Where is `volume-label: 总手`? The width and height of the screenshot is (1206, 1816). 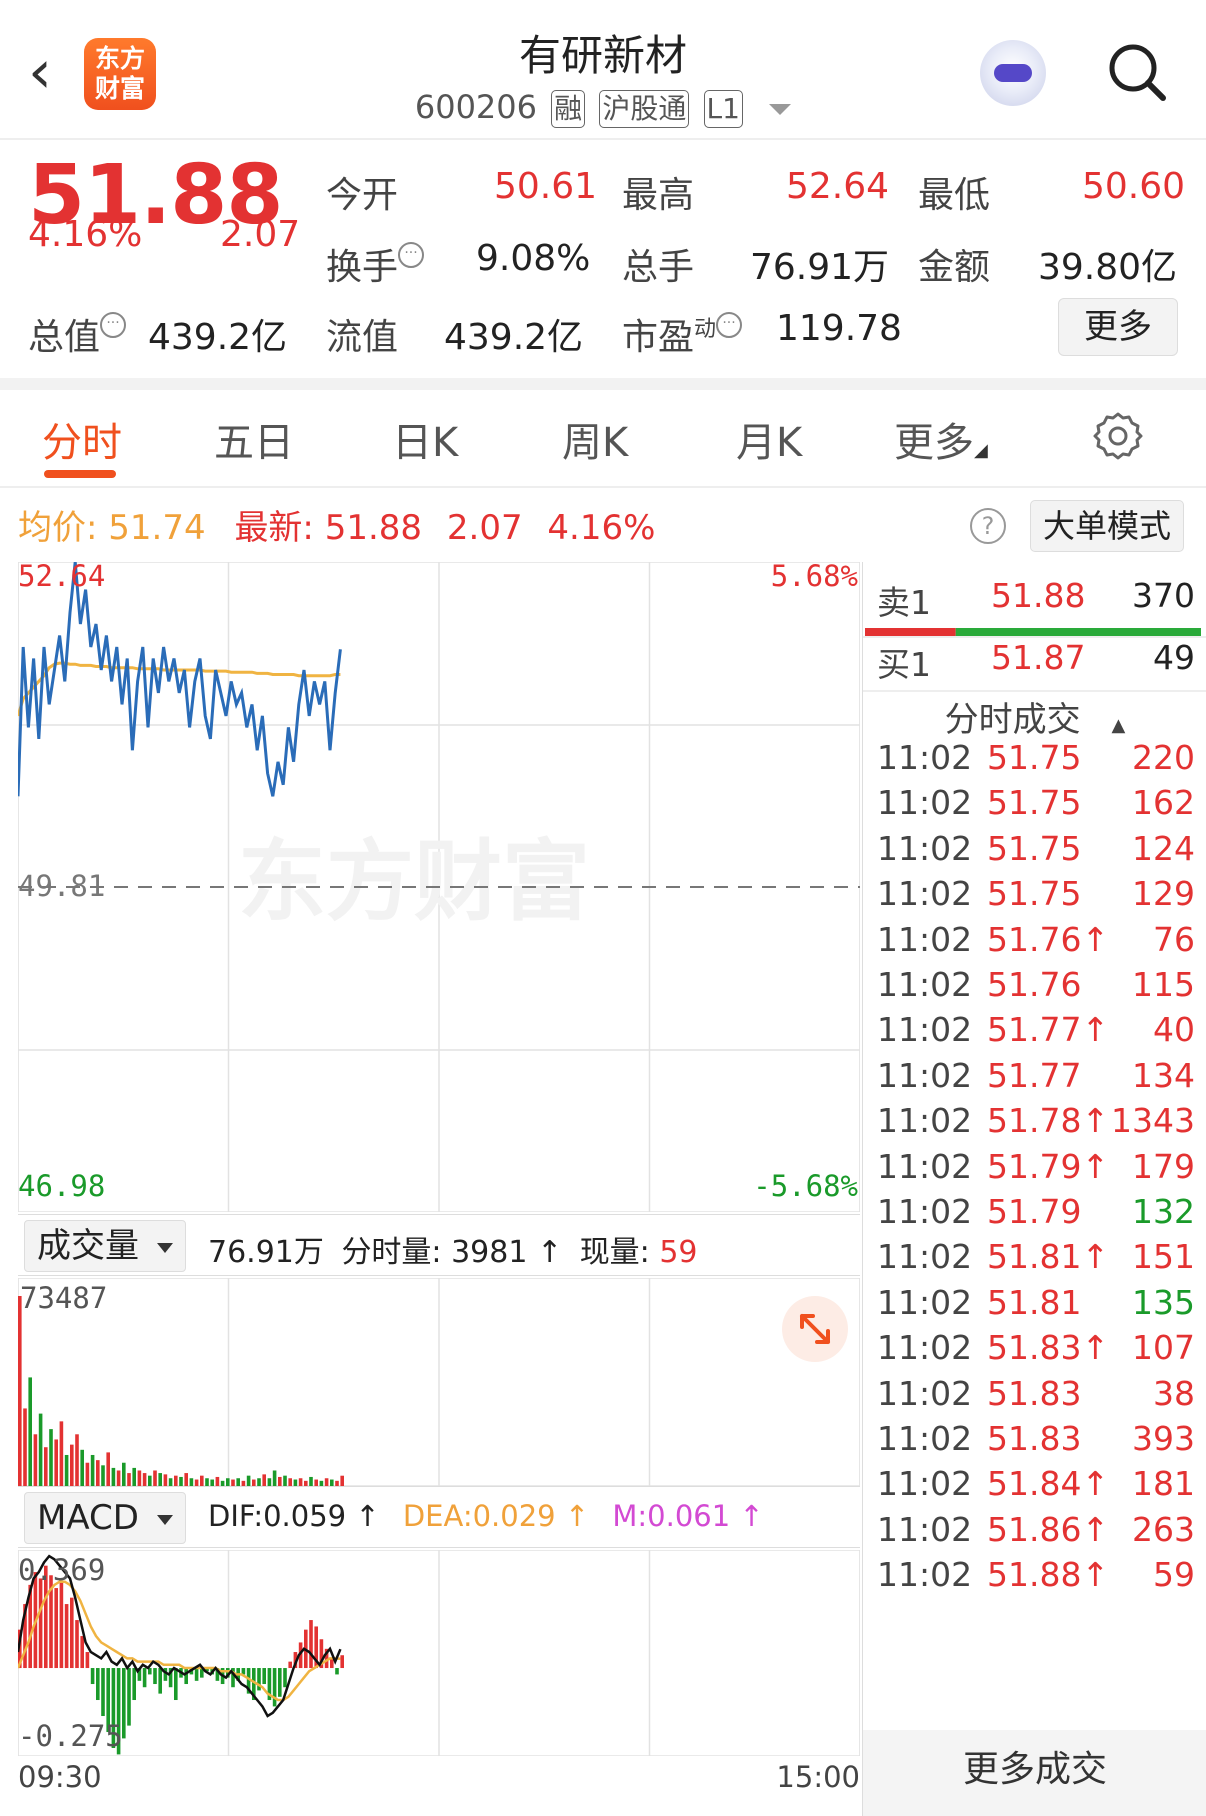 volume-label: 总手 is located at coordinates (658, 267).